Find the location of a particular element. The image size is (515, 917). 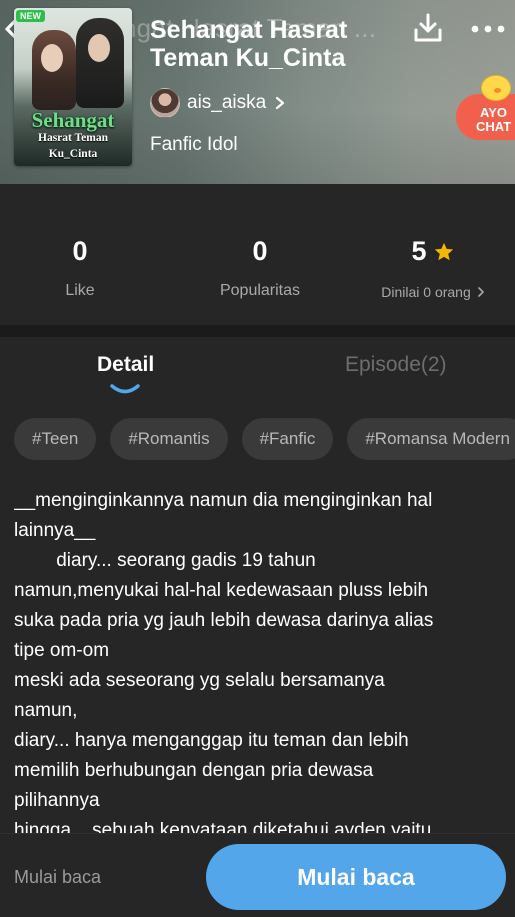

synopsis-line: diary... seorang gadis 19 tahun is located at coordinates (165, 560).